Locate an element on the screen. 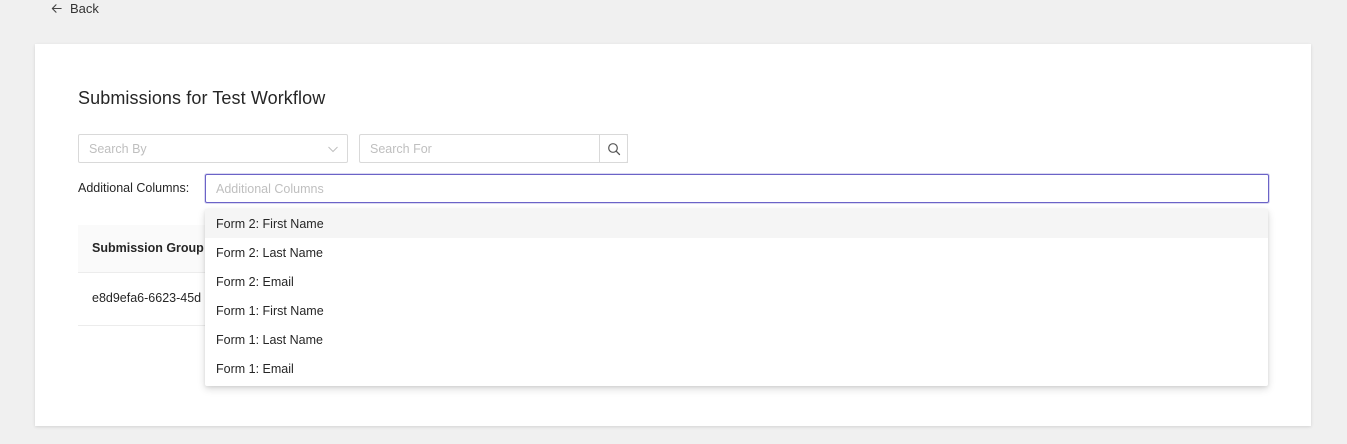  search-by-select: Search By is located at coordinates (213, 148).